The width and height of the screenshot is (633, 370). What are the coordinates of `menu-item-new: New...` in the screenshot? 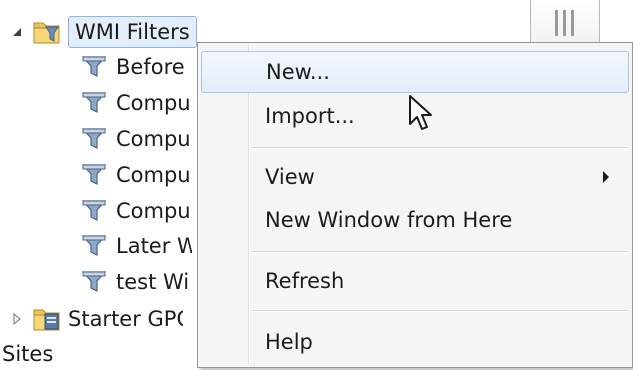 It's located at (415, 72).